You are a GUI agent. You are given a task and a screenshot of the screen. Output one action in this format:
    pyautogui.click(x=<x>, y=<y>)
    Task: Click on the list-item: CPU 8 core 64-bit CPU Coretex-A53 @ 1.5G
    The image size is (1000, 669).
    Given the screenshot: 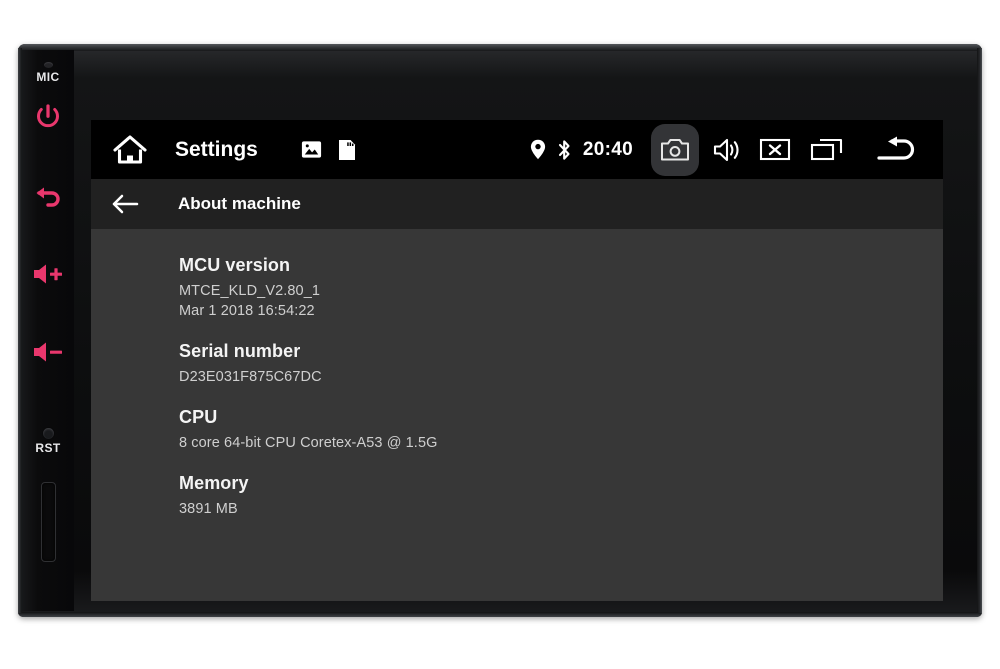 What is the action you would take?
    pyautogui.click(x=517, y=430)
    